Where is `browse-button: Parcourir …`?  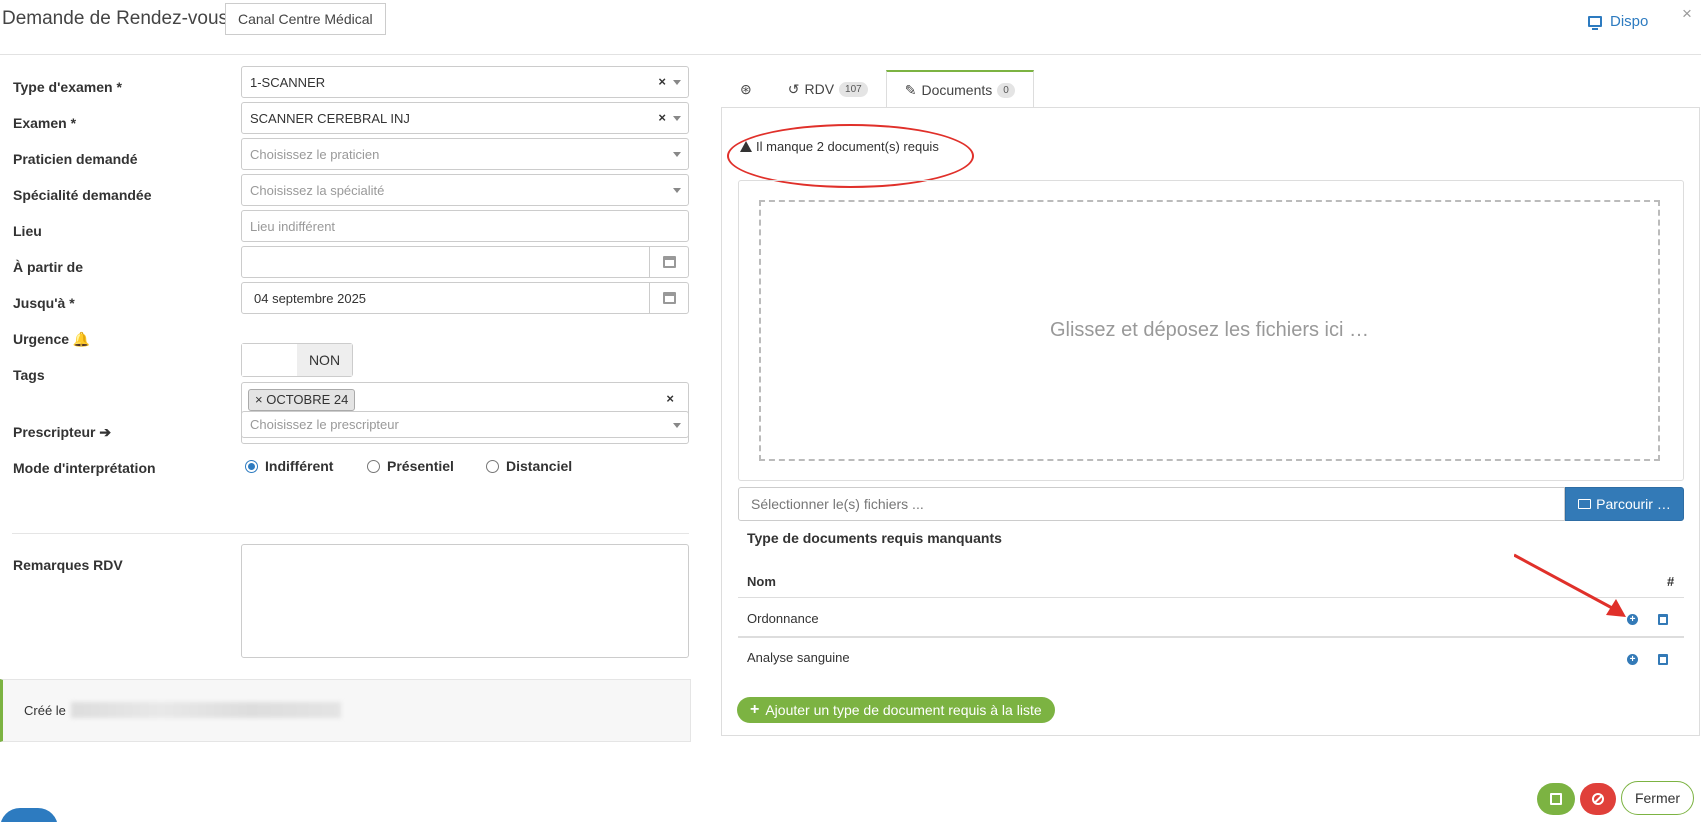
browse-button: Parcourir … is located at coordinates (1624, 504).